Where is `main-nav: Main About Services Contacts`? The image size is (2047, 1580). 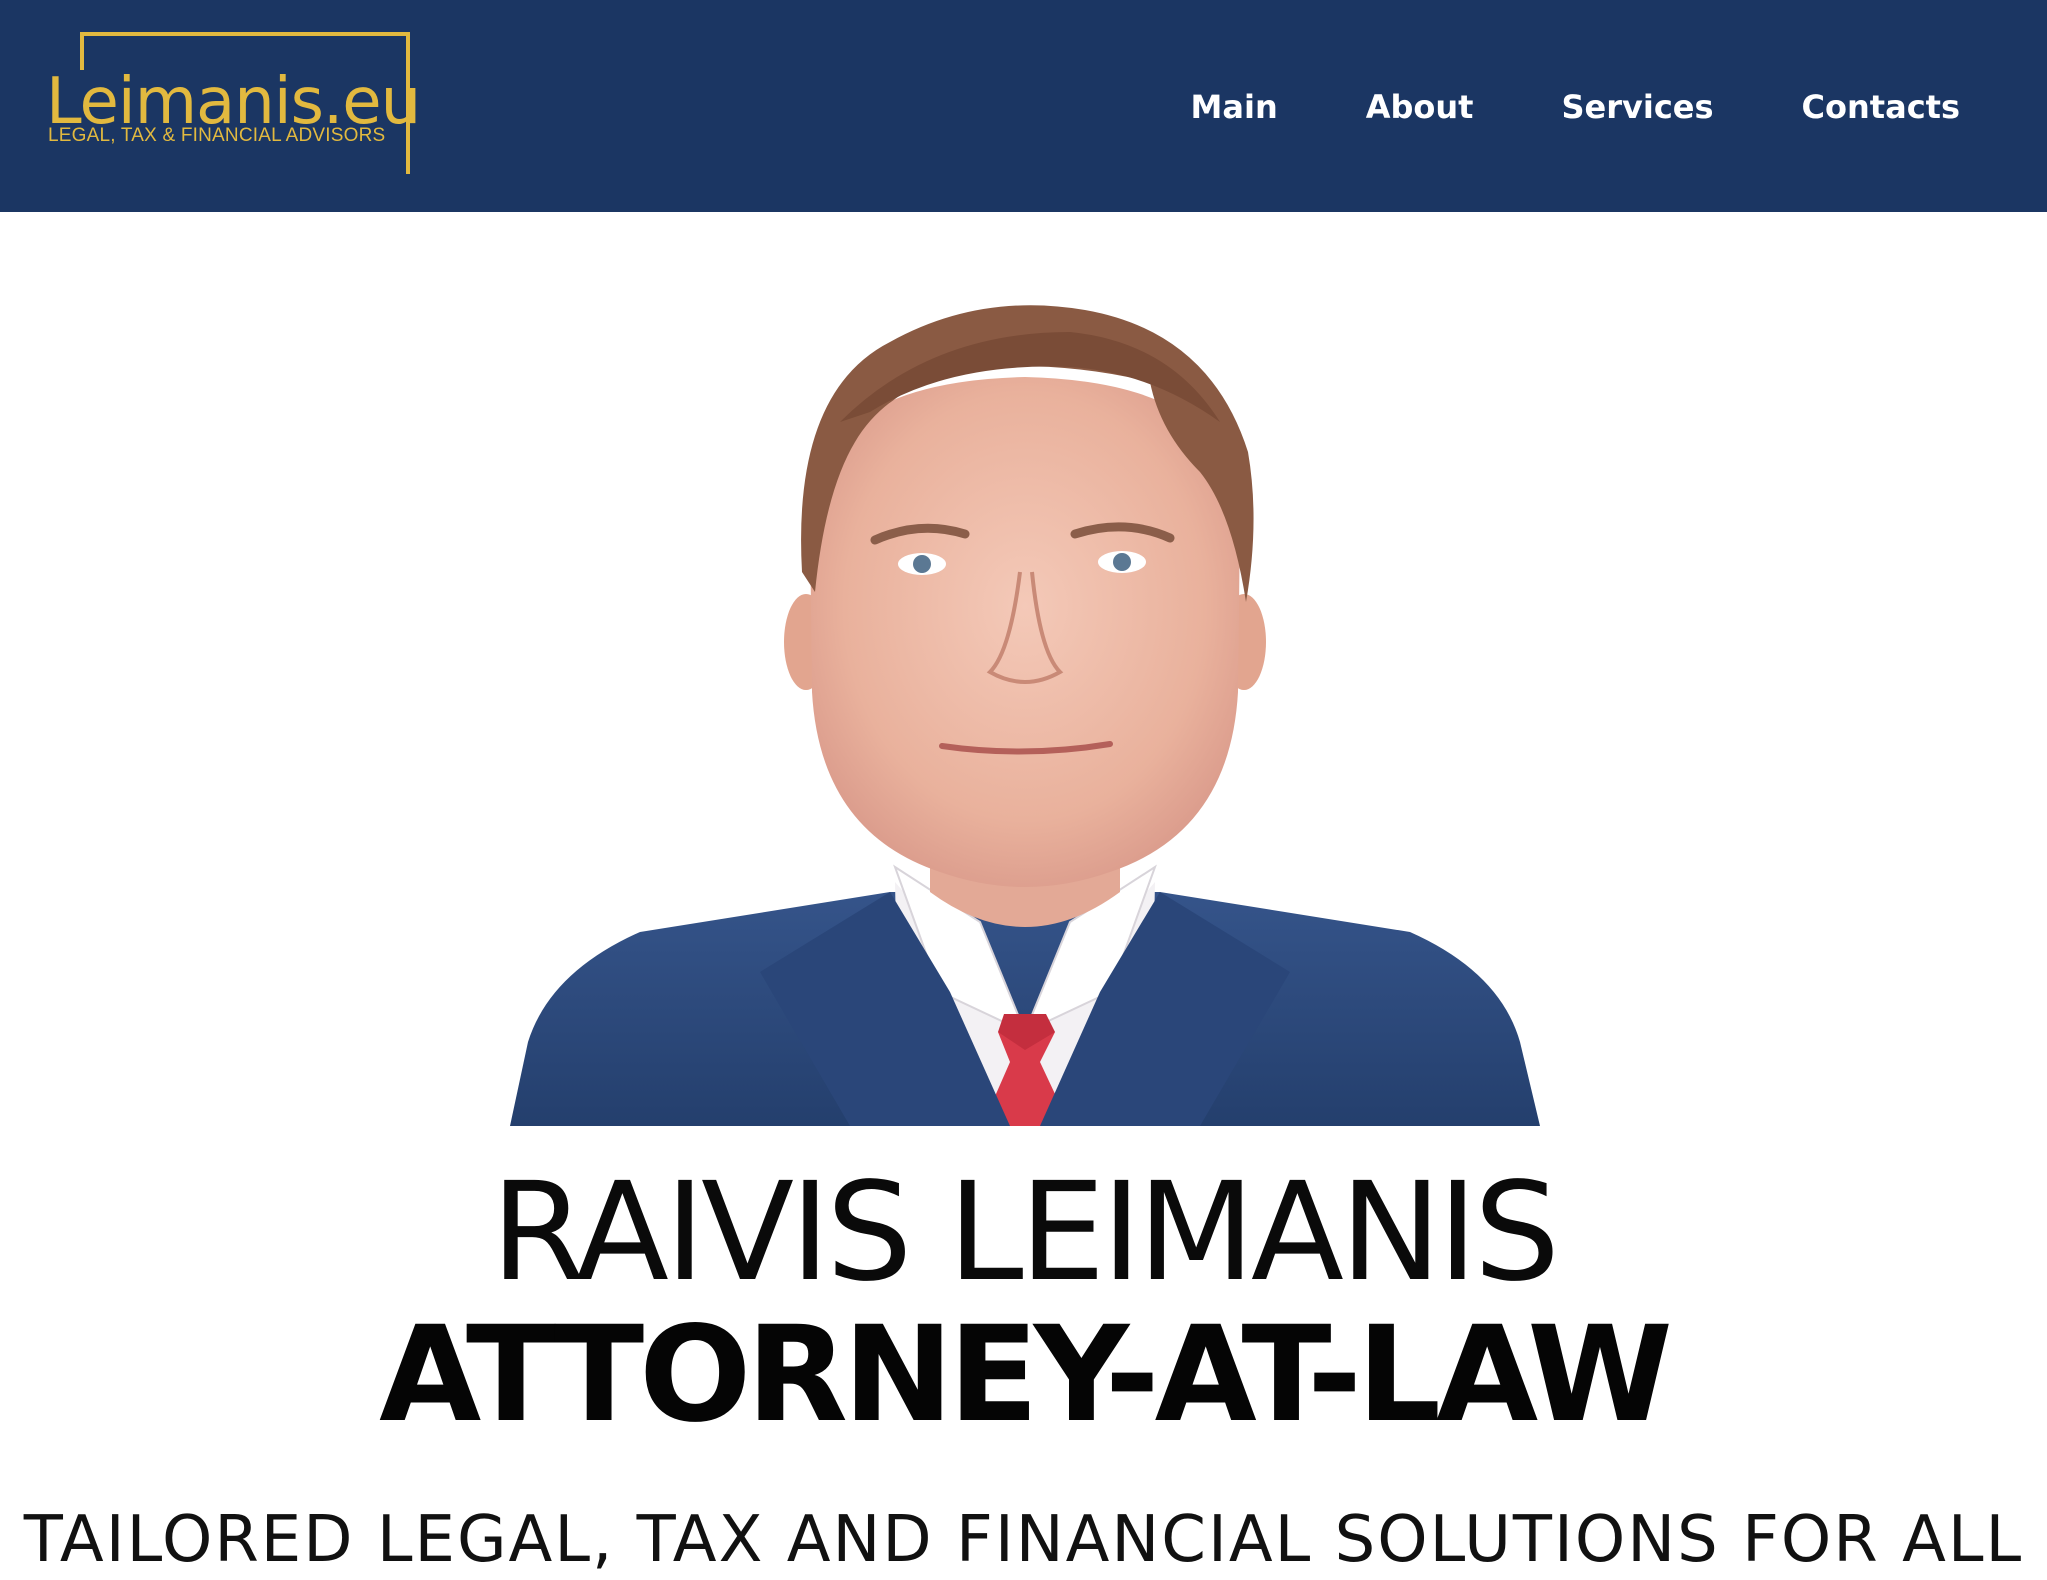
main-nav: Main About Services Contacts is located at coordinates (1553, 107).